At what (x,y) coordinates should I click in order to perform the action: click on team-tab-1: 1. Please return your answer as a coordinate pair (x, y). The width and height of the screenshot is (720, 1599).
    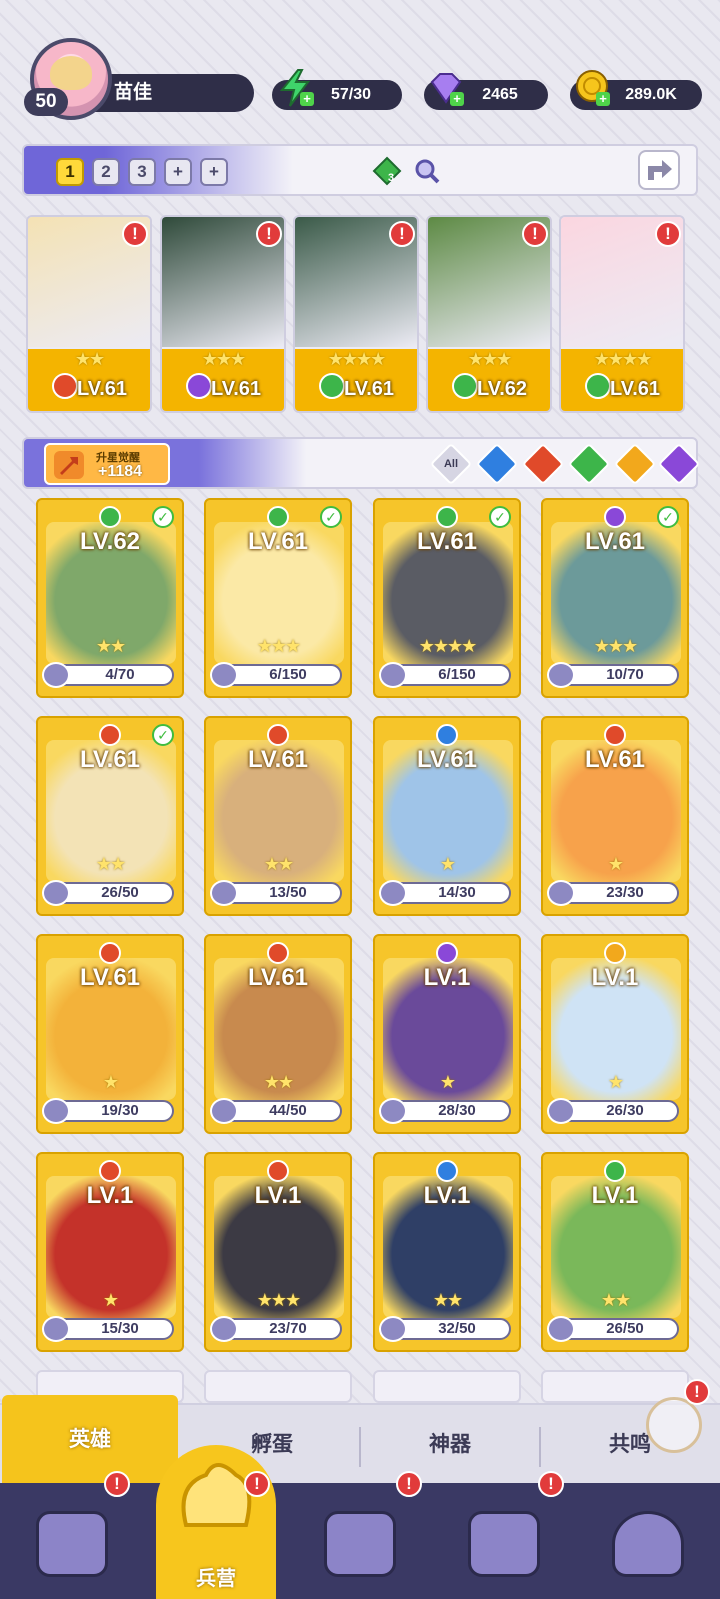
    Looking at the image, I should click on (70, 172).